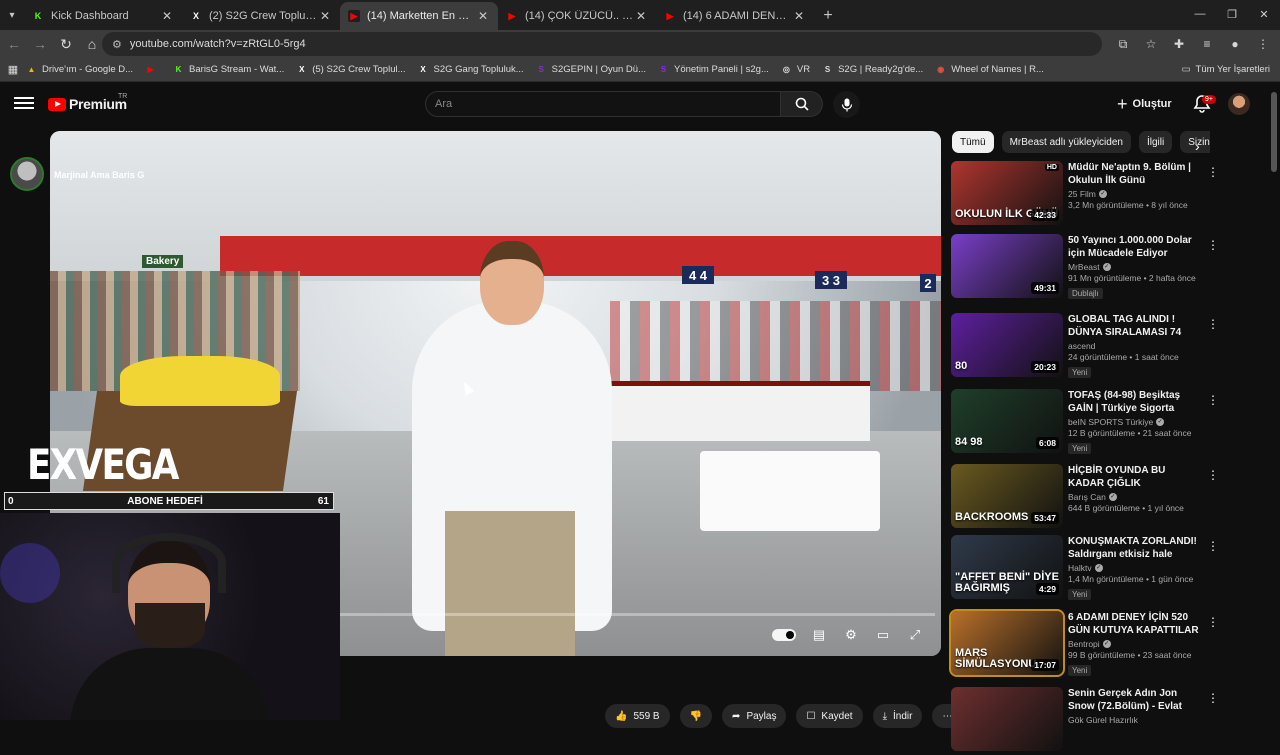 Image resolution: width=1280 pixels, height=755 pixels. I want to click on back-icon: ←, so click(14, 44).